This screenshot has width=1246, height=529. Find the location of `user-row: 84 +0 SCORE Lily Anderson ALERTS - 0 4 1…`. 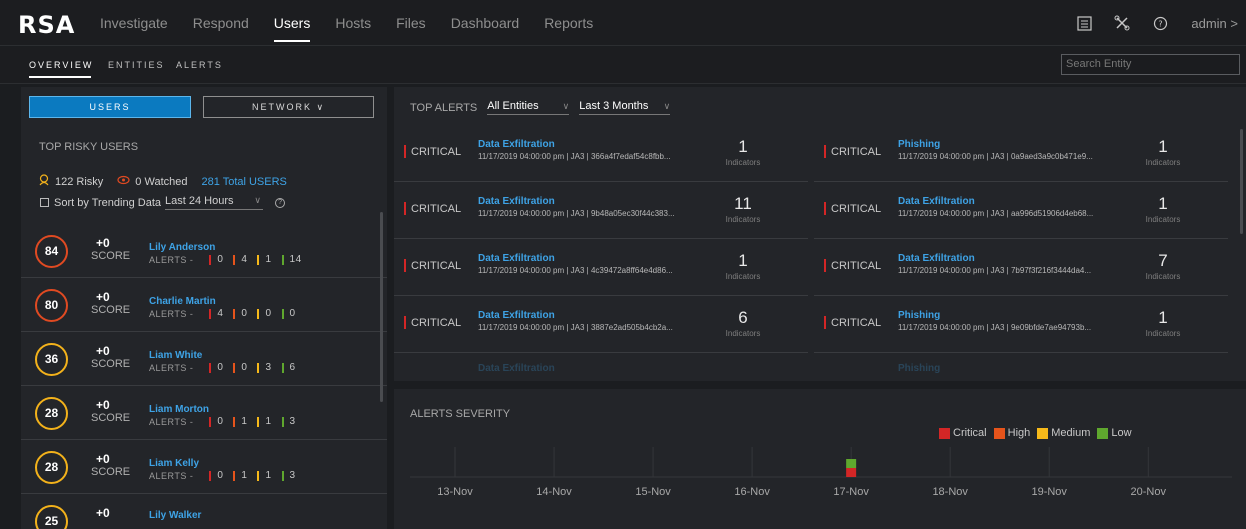

user-row: 84 +0 SCORE Lily Anderson ALERTS - 0 4 1… is located at coordinates (204, 251).